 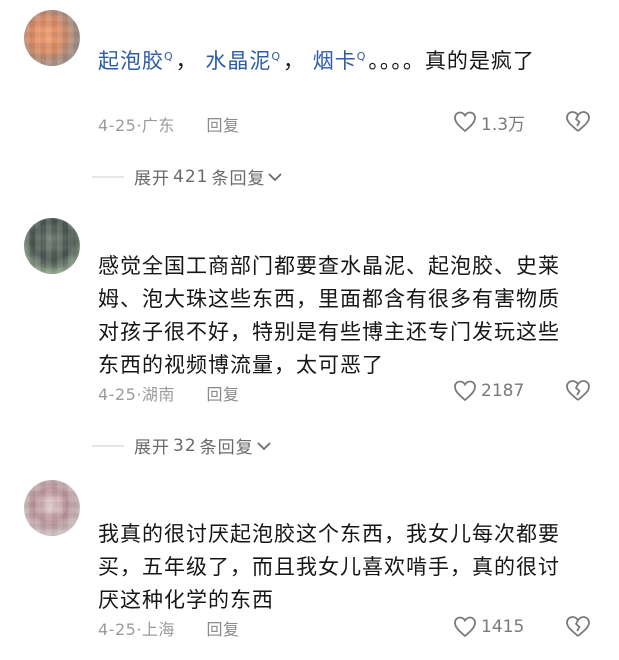 What do you see at coordinates (137, 61) in the screenshot?
I see `keyword-link: 起泡胶Q` at bounding box center [137, 61].